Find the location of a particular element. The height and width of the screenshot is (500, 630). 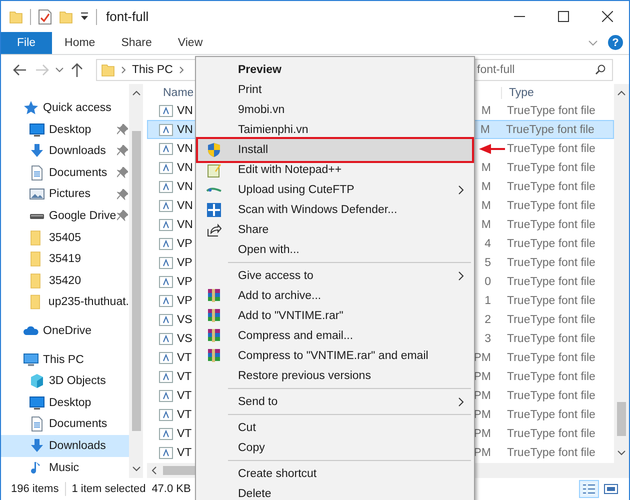

nav-label: Pictures is located at coordinates (70, 194).